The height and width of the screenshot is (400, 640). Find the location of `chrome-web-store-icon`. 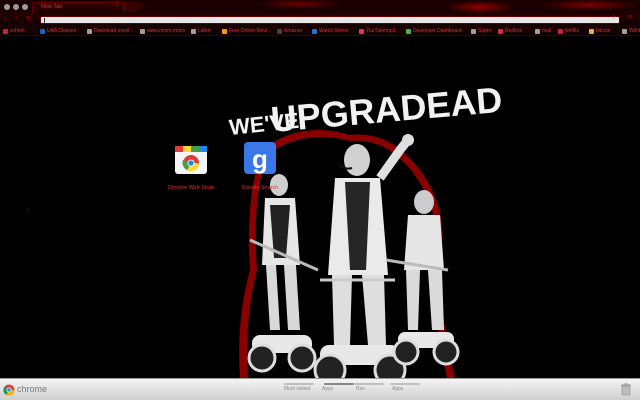

chrome-web-store-icon is located at coordinates (191, 160).